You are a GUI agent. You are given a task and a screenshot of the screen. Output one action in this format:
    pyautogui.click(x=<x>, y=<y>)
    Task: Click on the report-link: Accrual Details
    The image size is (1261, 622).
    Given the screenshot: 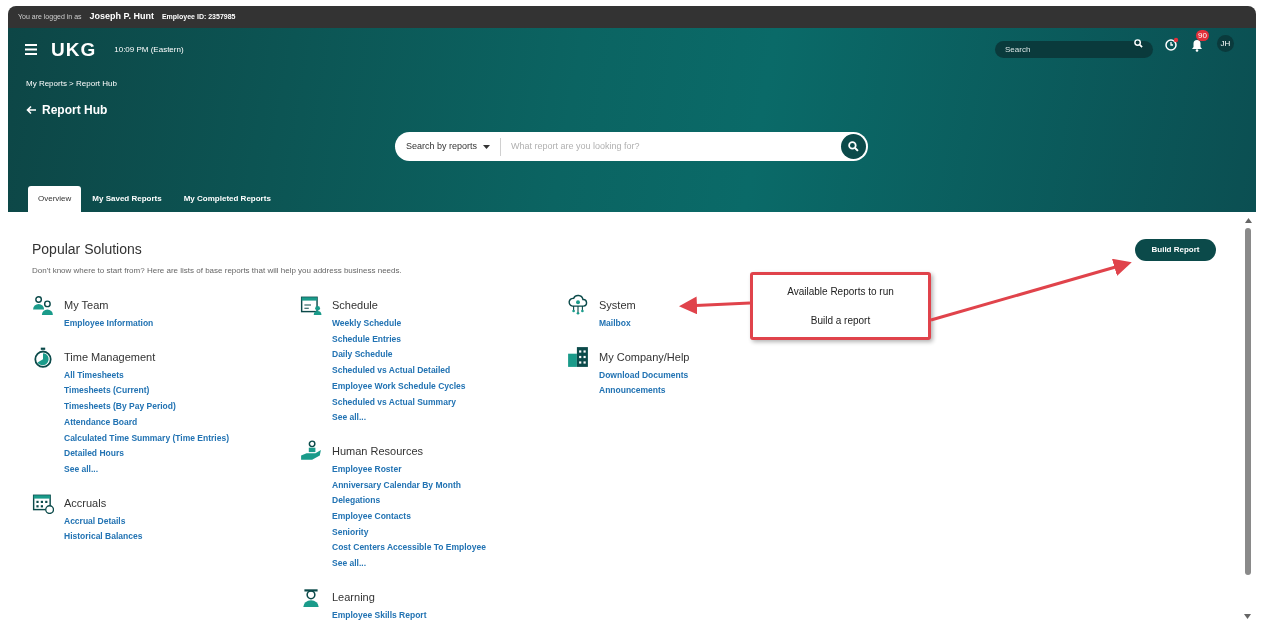 What is the action you would take?
    pyautogui.click(x=95, y=521)
    